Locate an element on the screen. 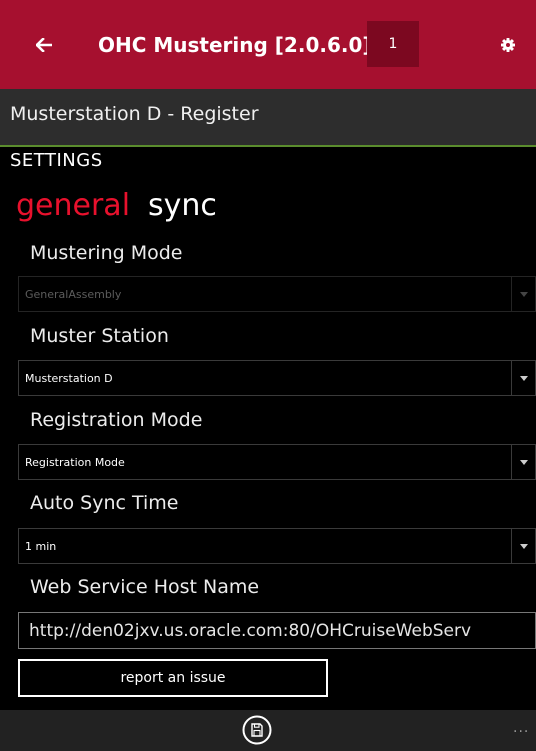 The width and height of the screenshot is (536, 751). back-button is located at coordinates (44, 45).